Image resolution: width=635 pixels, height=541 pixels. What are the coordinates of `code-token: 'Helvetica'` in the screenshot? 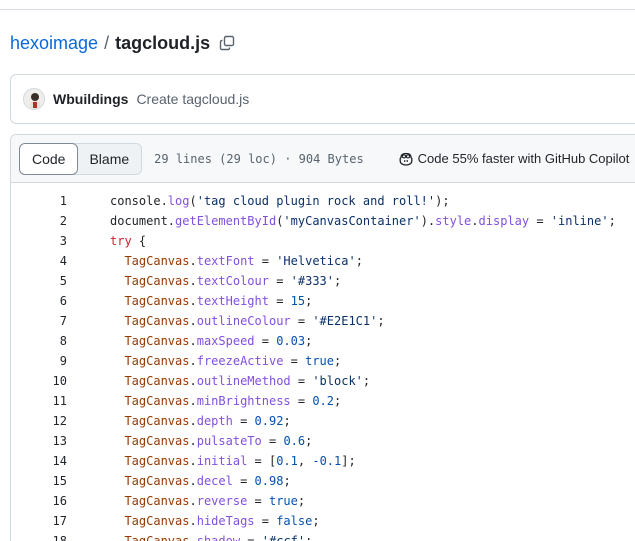 It's located at (316, 261).